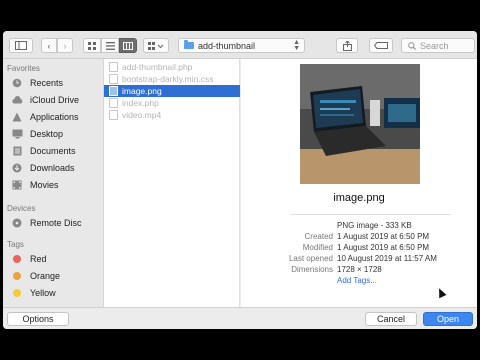  Describe the element at coordinates (17, 223) in the screenshot. I see `disc-icon` at that location.